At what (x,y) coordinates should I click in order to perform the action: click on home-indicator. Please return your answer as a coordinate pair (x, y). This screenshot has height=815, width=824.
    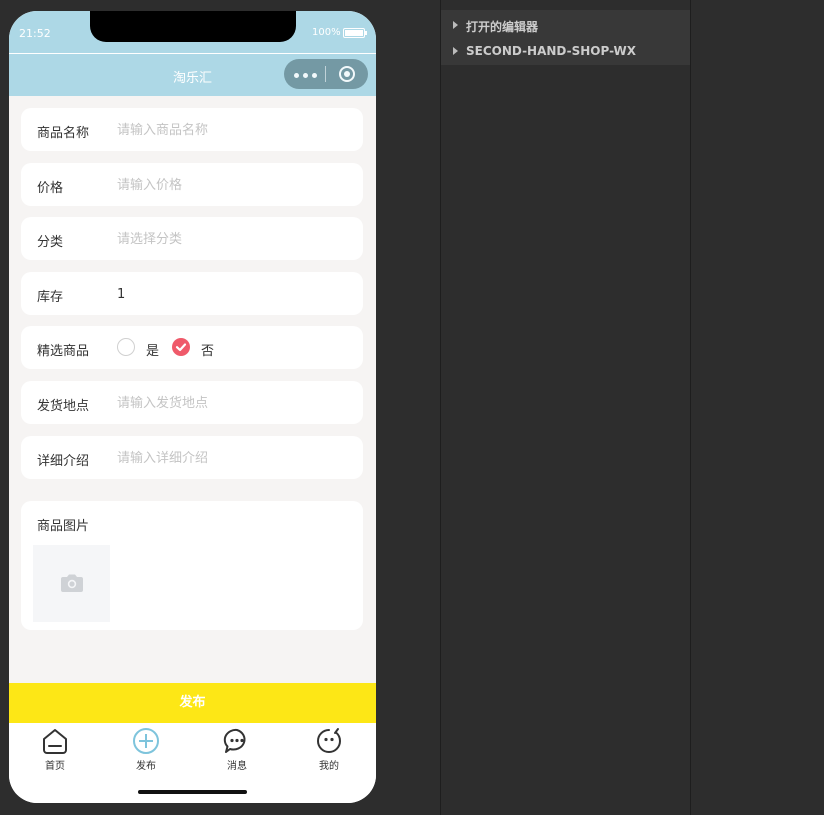
    Looking at the image, I should click on (192, 792).